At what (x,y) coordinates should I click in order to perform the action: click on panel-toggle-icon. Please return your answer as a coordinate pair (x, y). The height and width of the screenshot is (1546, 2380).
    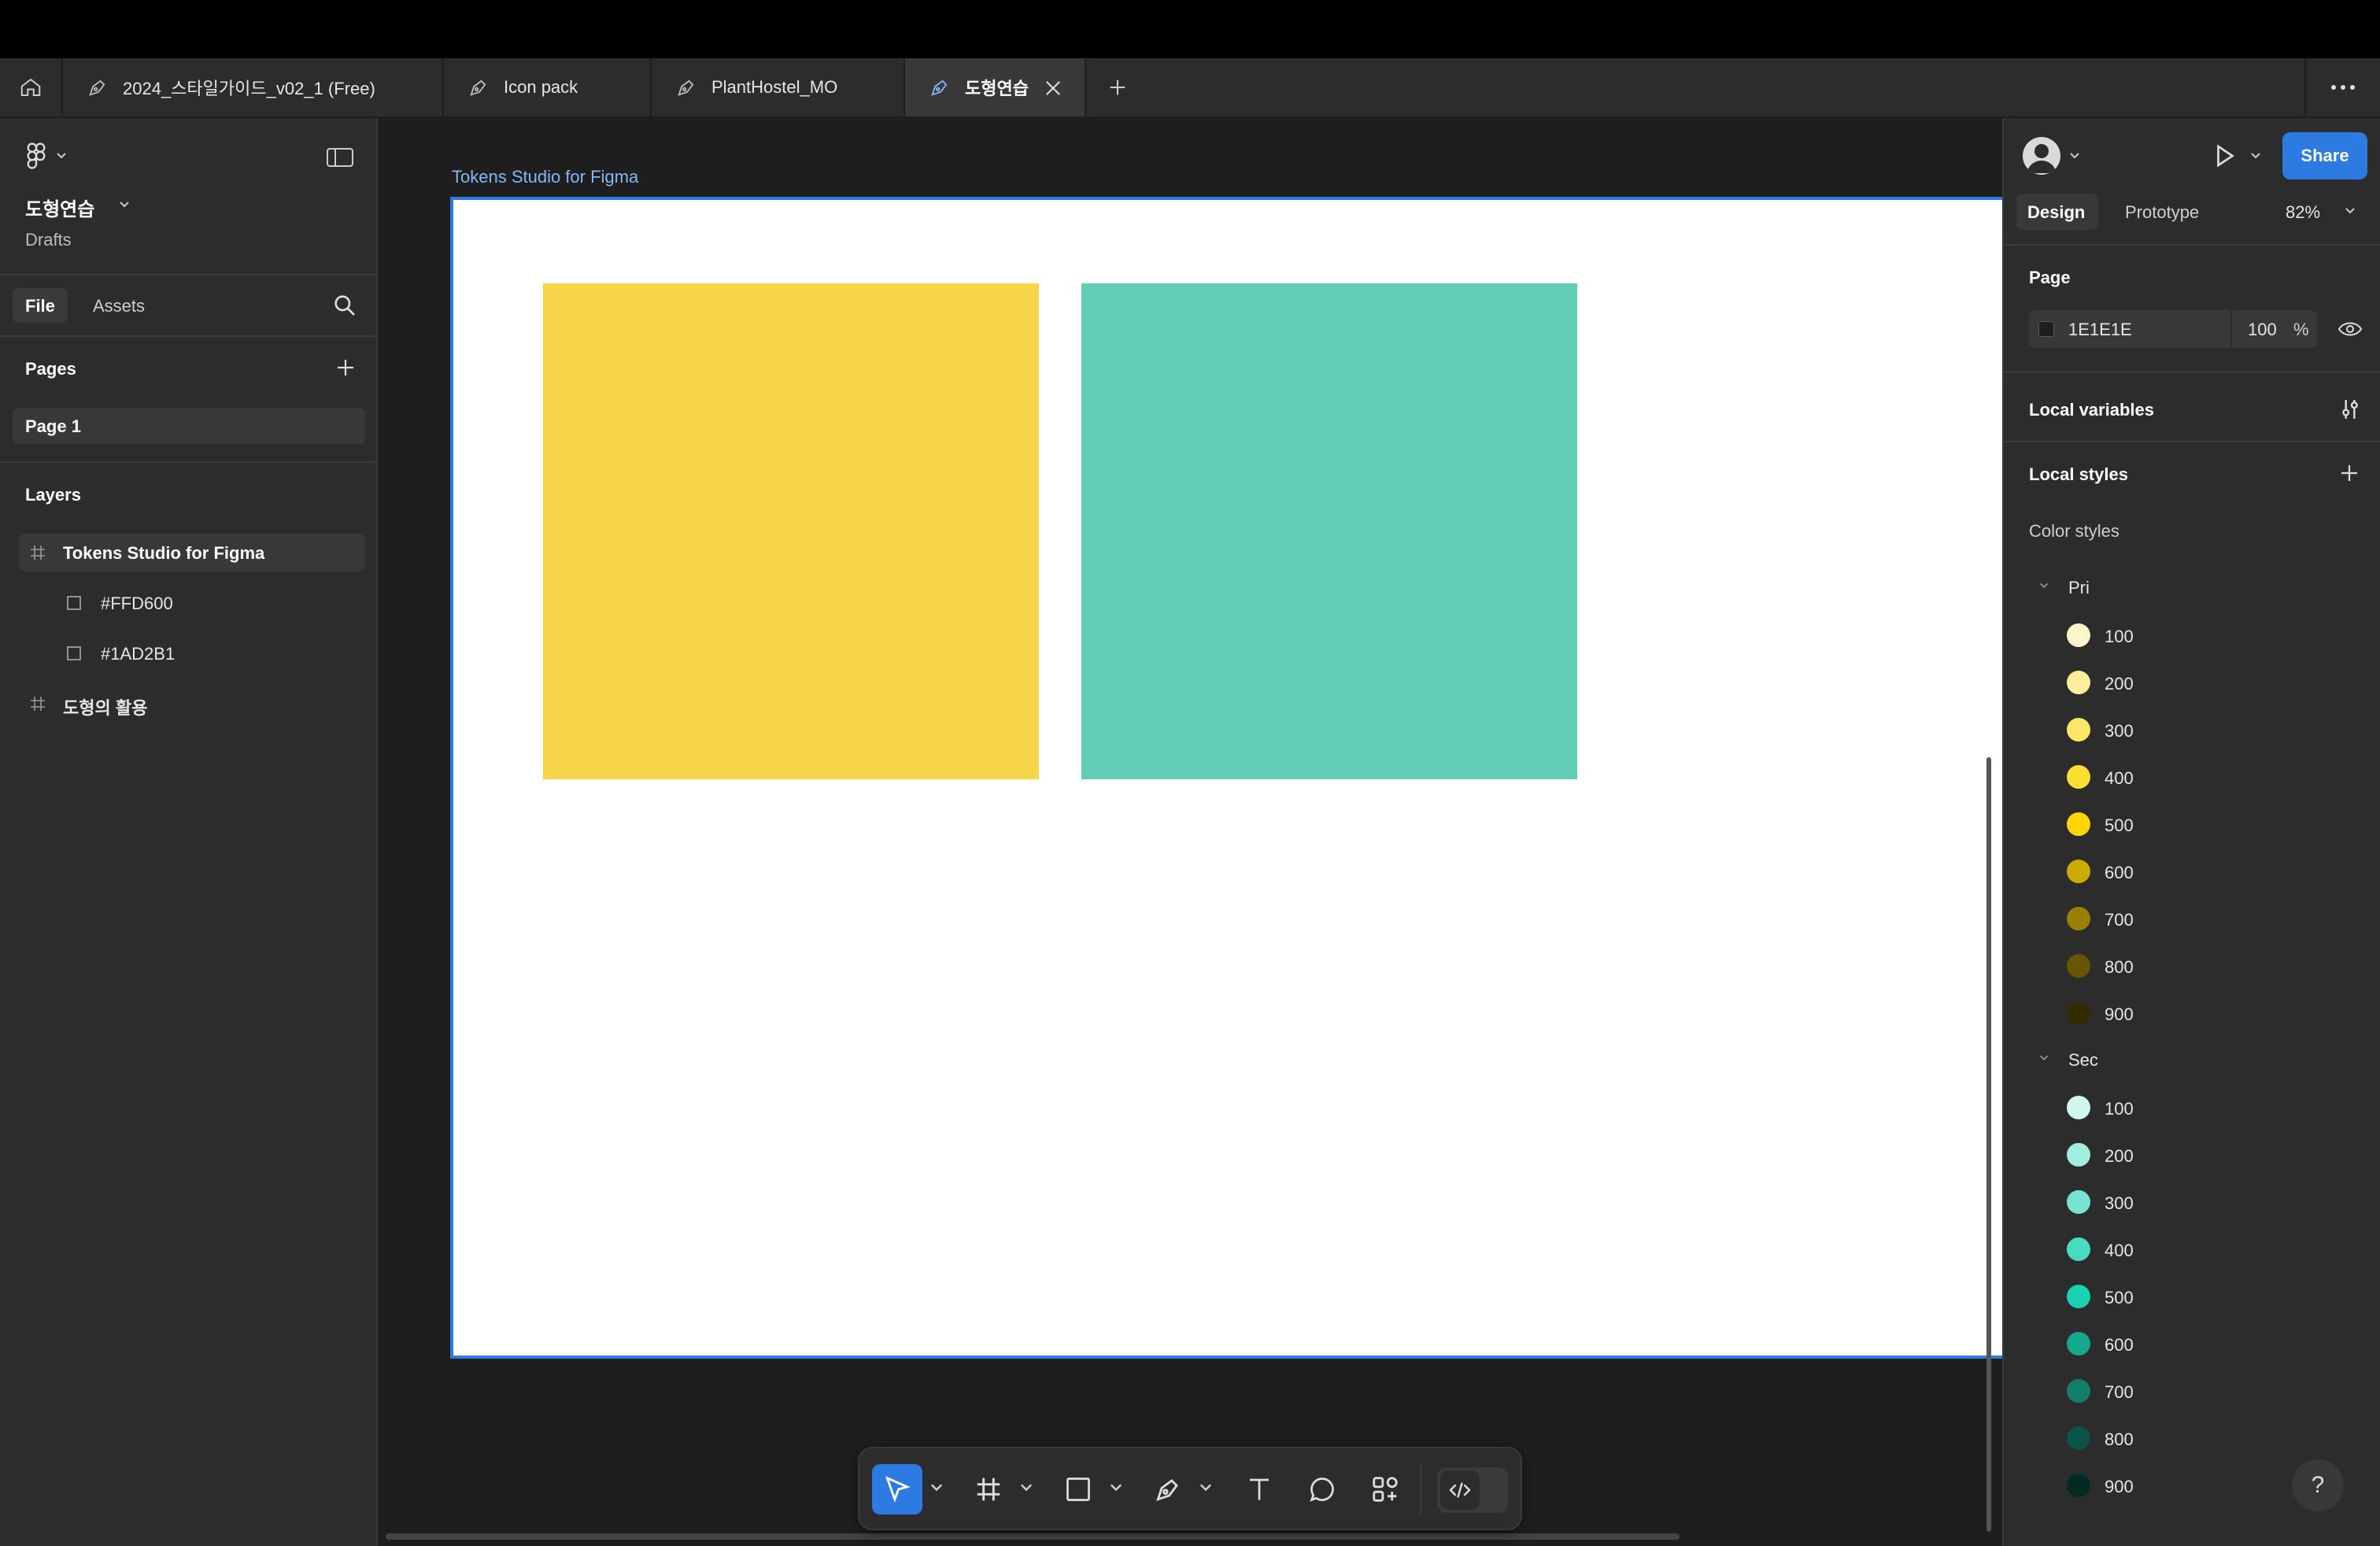
    Looking at the image, I should click on (340, 157).